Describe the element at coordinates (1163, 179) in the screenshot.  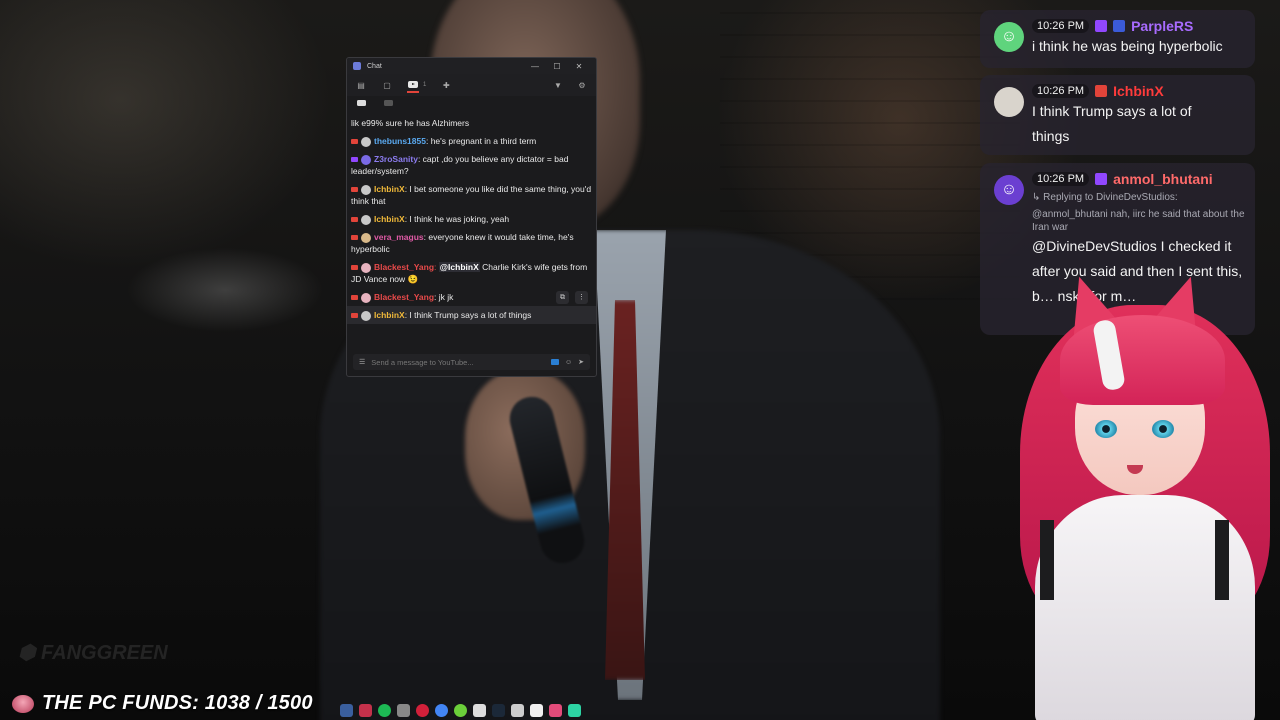
I see `overlay-username: anmol_bhutani` at that location.